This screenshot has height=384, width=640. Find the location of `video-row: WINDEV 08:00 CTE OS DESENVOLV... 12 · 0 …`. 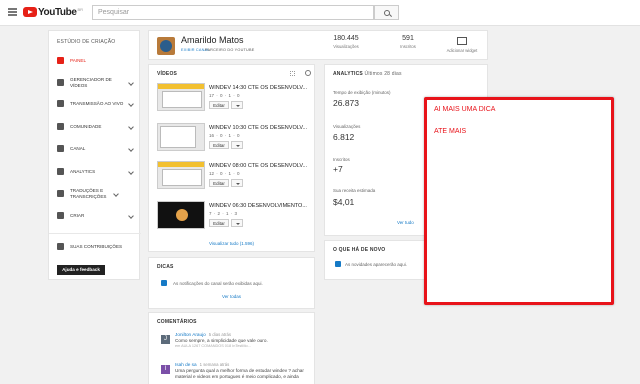

video-row: WINDEV 08:00 CTE OS DESENVOLV... 12 · 0 … is located at coordinates (233, 177).